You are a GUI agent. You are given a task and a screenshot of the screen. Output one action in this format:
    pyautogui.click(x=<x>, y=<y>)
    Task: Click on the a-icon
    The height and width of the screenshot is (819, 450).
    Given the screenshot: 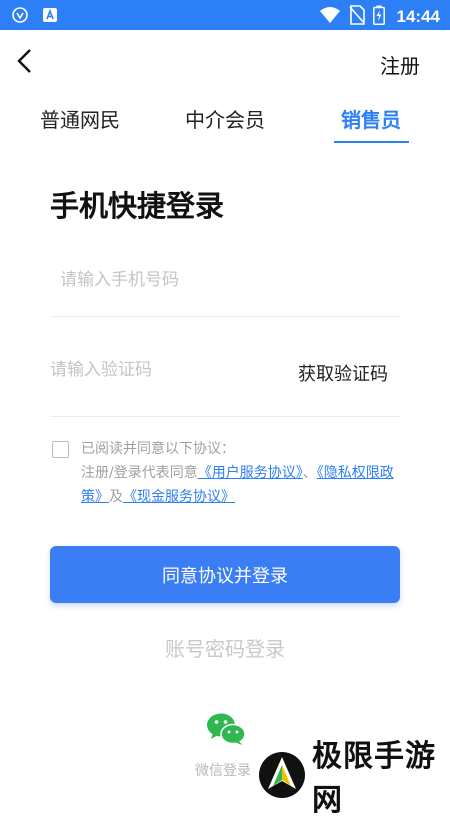 What is the action you would take?
    pyautogui.click(x=50, y=15)
    